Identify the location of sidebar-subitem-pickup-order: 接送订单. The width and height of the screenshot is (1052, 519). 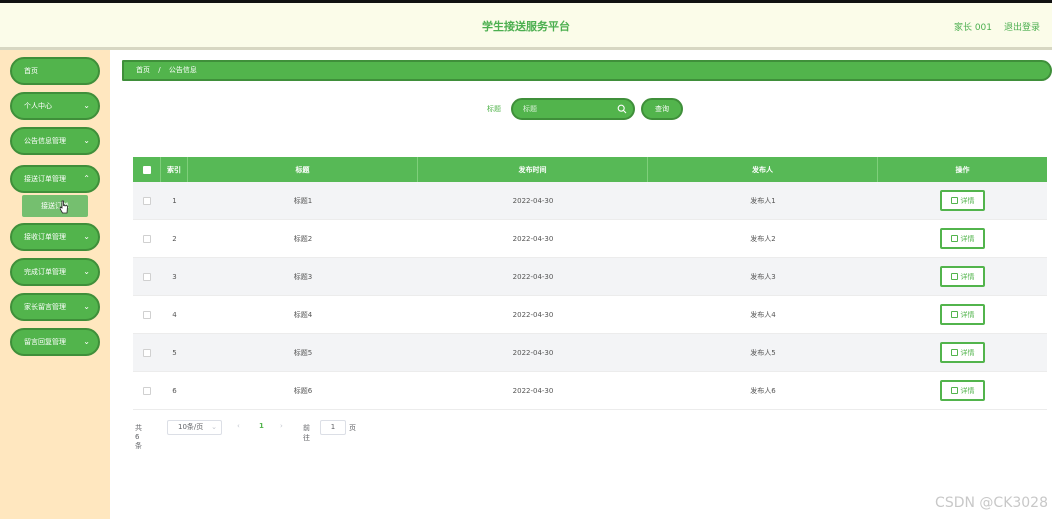
(55, 206).